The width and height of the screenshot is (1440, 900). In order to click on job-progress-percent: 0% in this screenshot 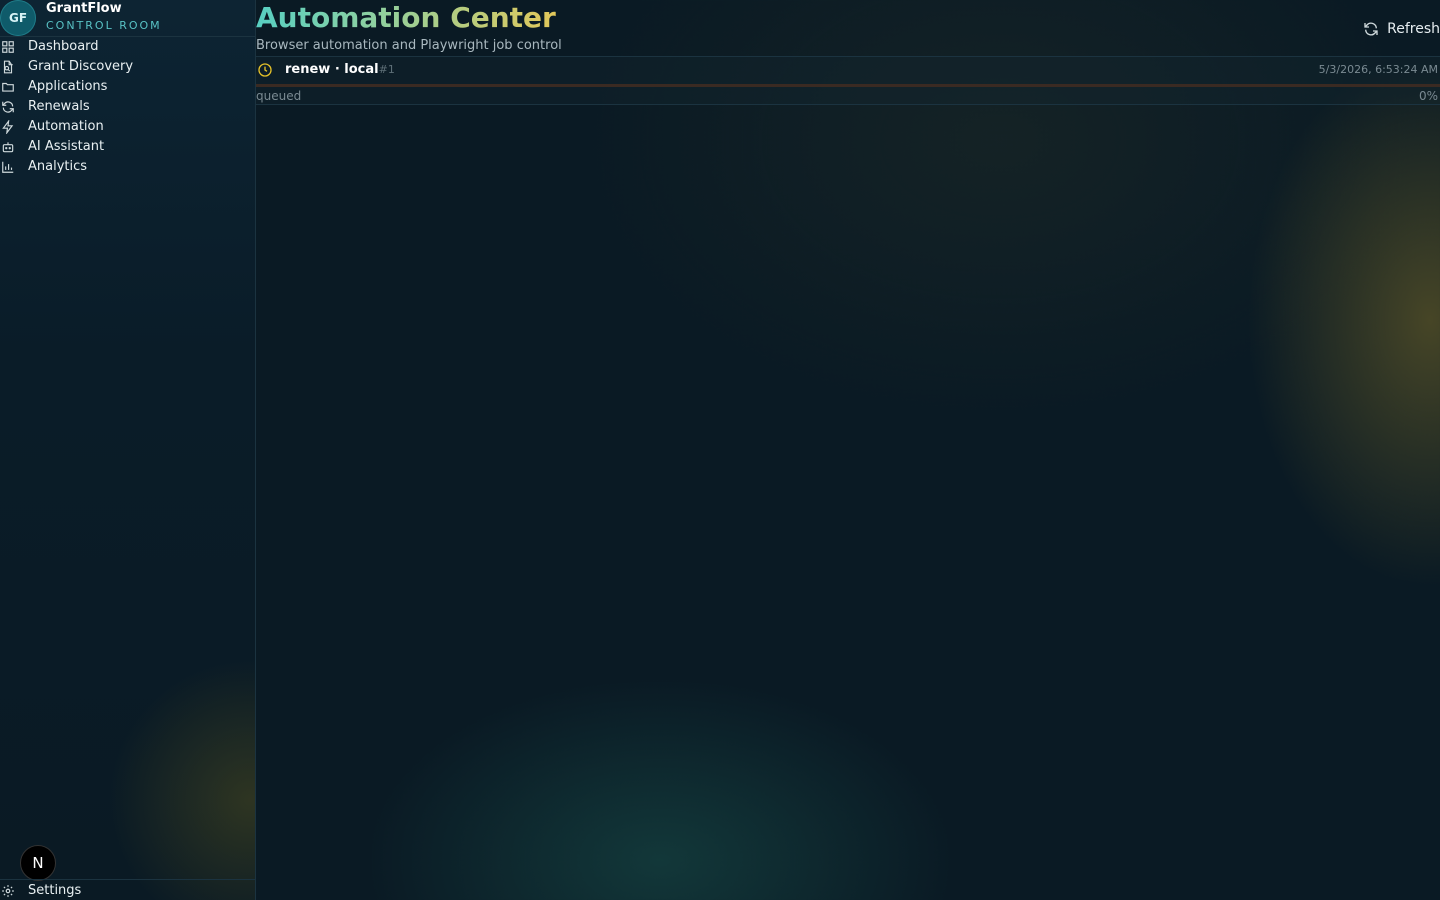, I will do `click(1428, 96)`.